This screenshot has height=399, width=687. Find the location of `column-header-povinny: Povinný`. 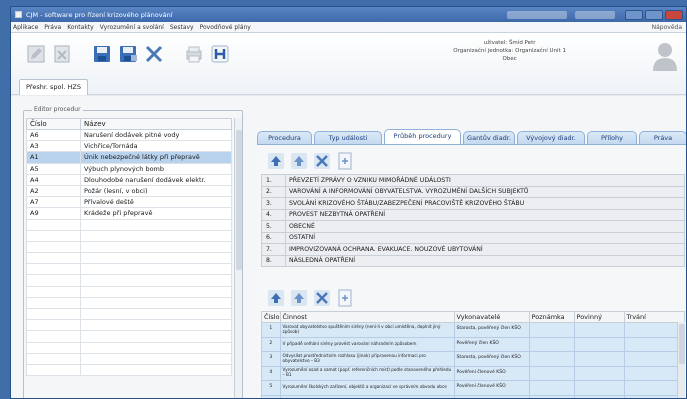

column-header-povinny: Povinný is located at coordinates (599, 317).